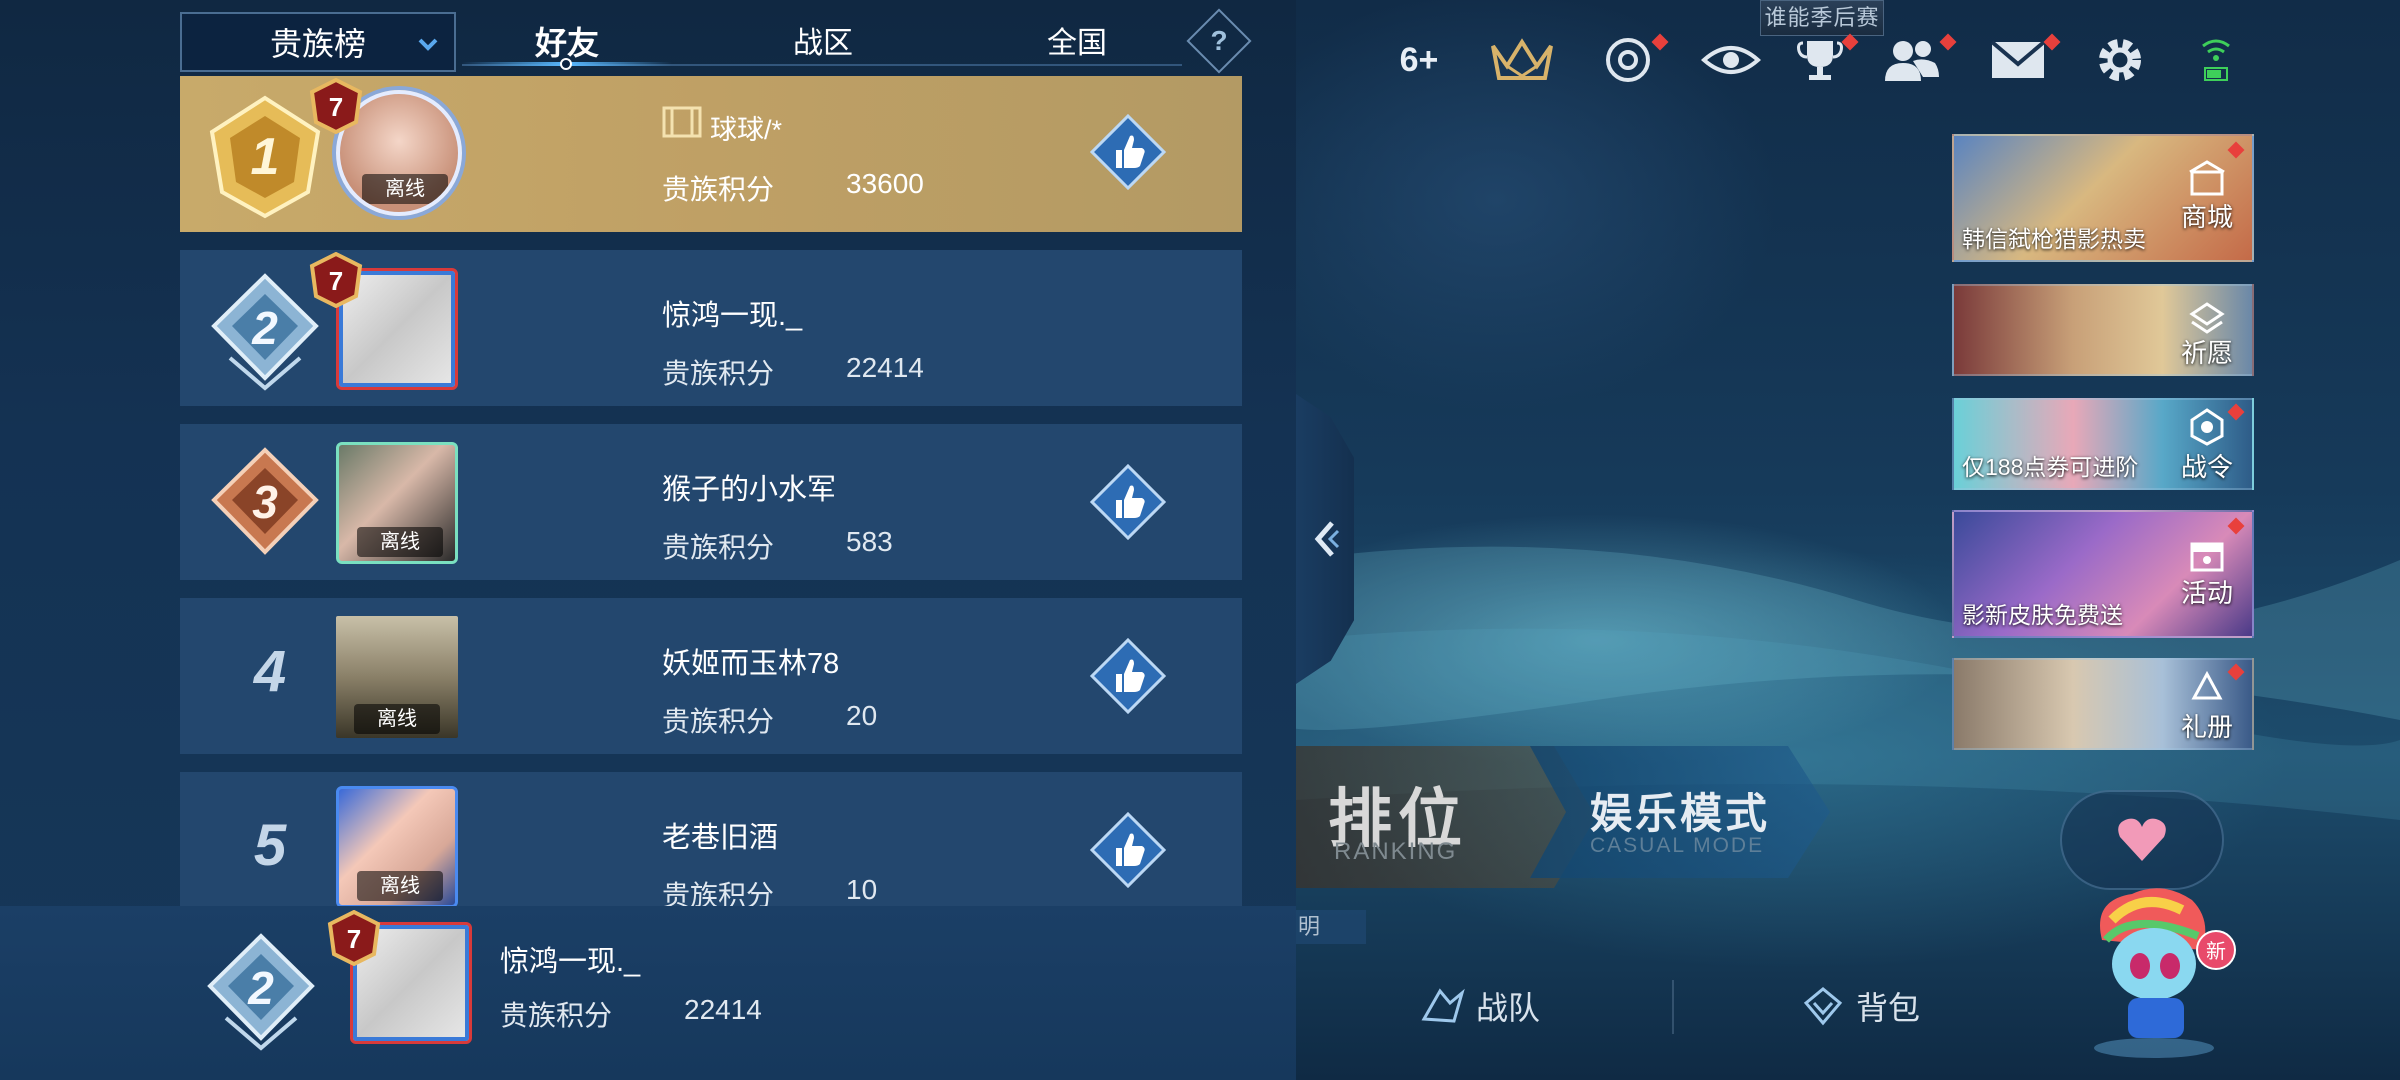  What do you see at coordinates (1508, 1008) in the screenshot?
I see `team-label: 战队` at bounding box center [1508, 1008].